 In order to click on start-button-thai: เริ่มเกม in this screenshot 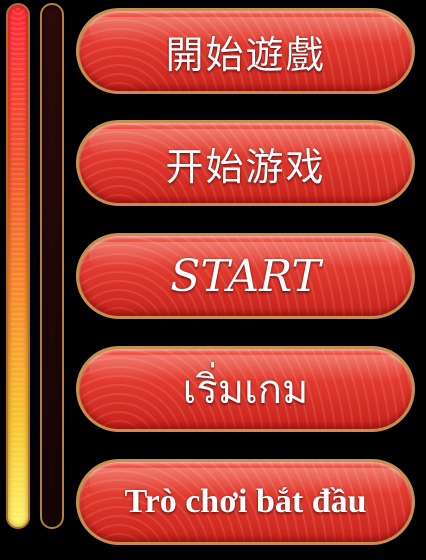, I will do `click(245, 389)`.